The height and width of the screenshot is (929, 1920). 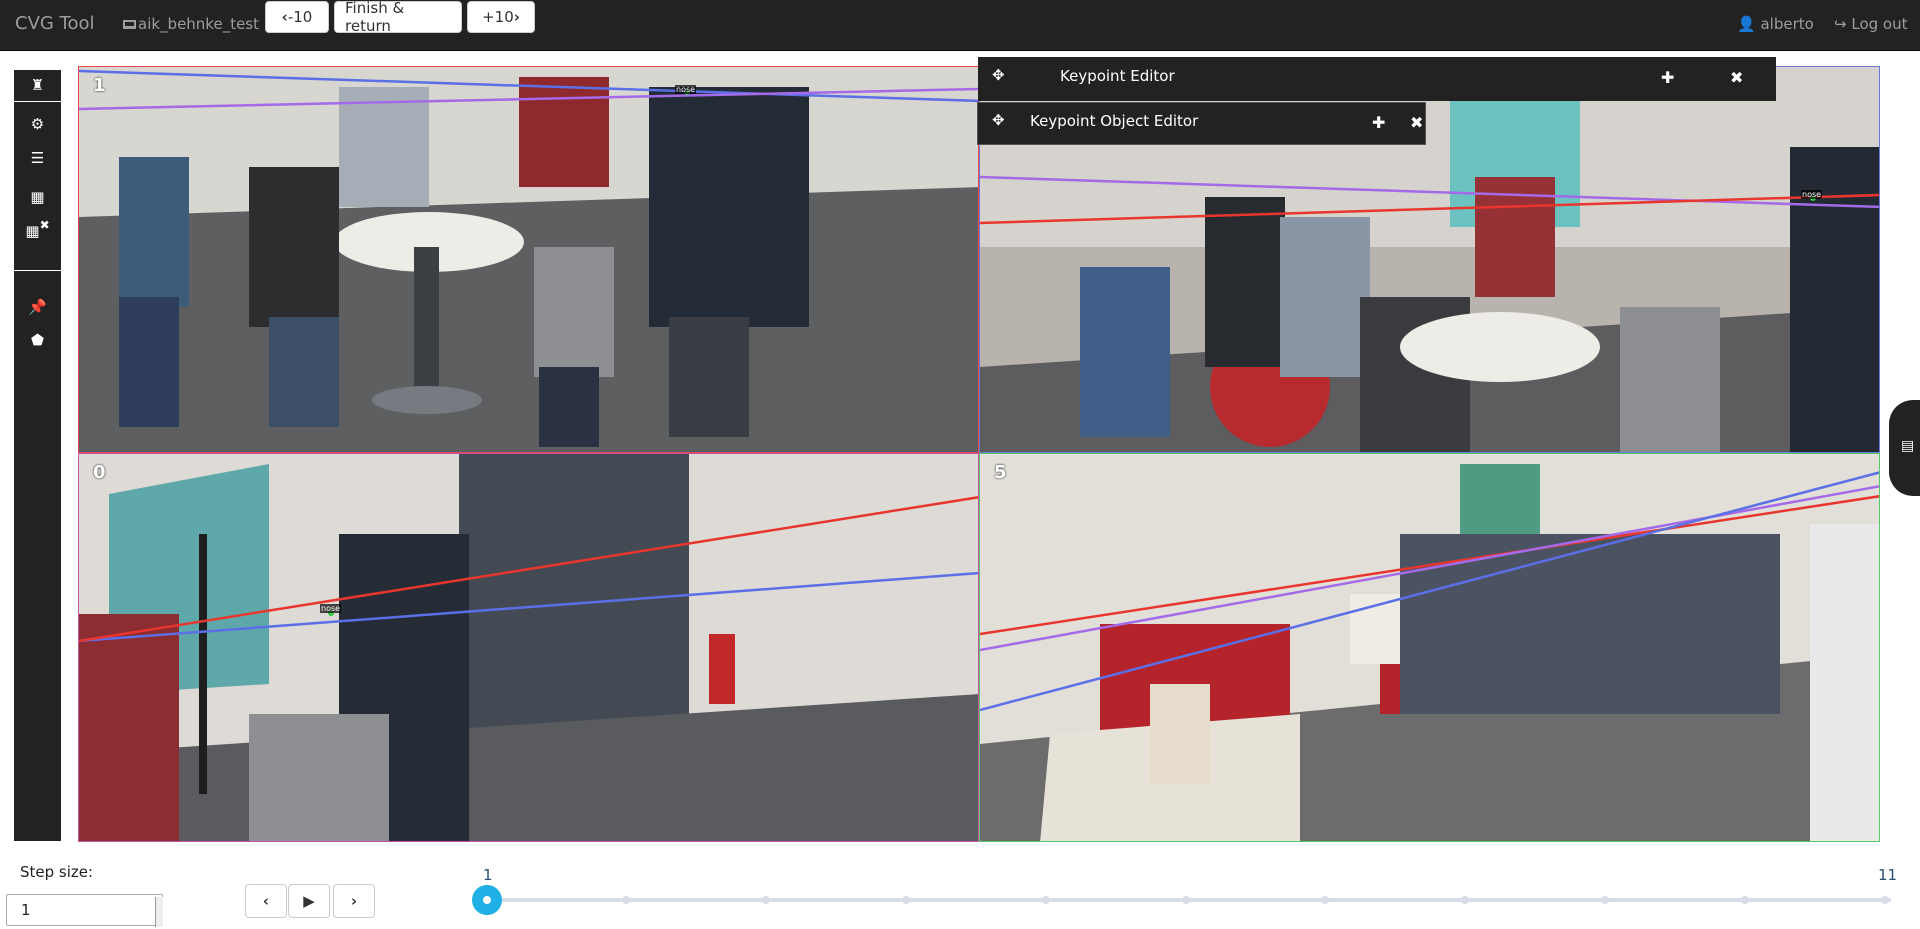 What do you see at coordinates (37, 455) in the screenshot?
I see `left-toolbar: ♜ ⚙ ☰ ▦ ▦ ✖ 📌 ⬟` at bounding box center [37, 455].